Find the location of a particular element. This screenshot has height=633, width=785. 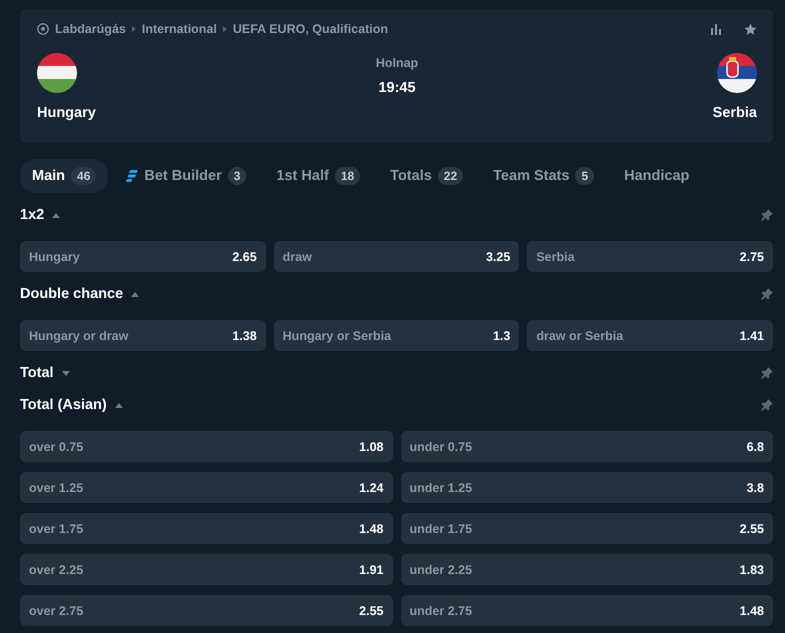

odds-button: draw 3.25 is located at coordinates (397, 256).